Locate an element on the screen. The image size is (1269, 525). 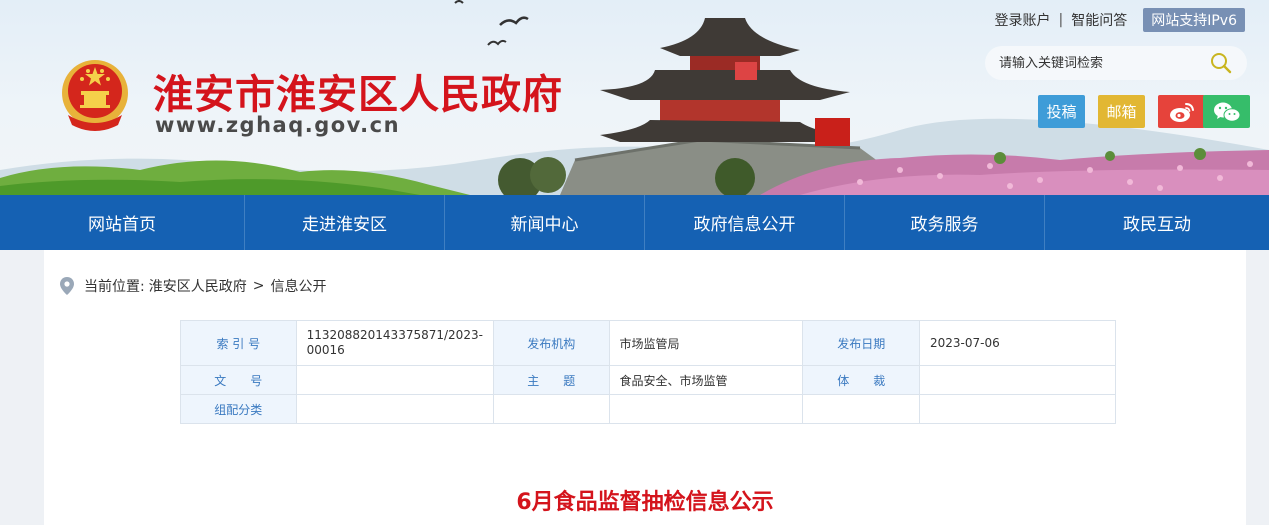
genre-value is located at coordinates (1017, 380).